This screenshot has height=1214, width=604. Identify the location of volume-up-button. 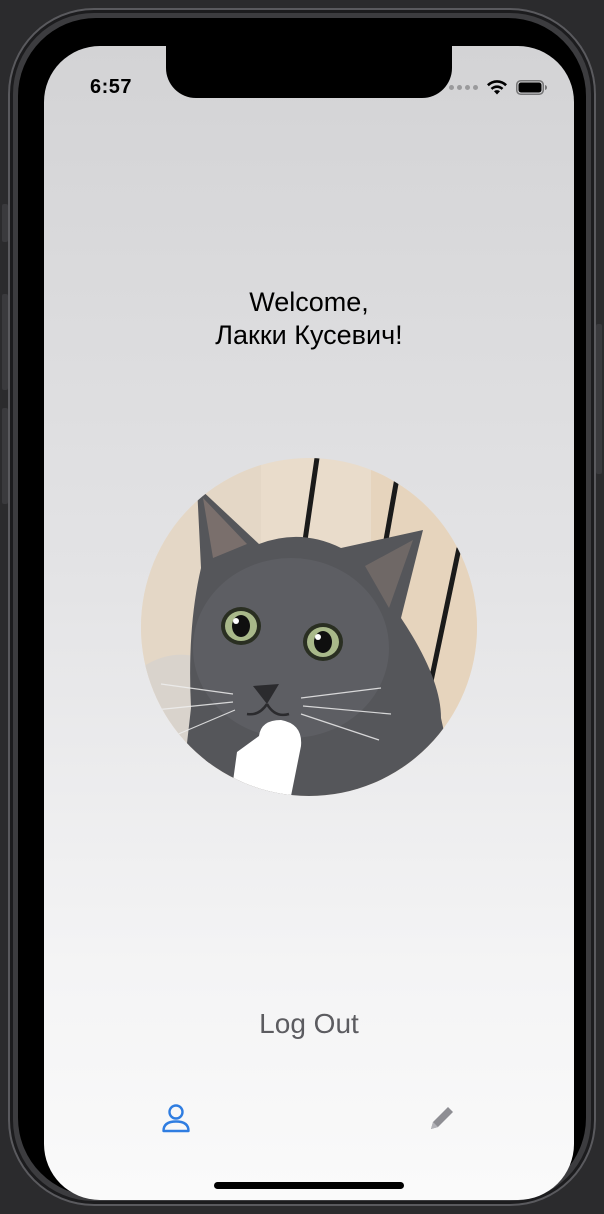
(5, 342).